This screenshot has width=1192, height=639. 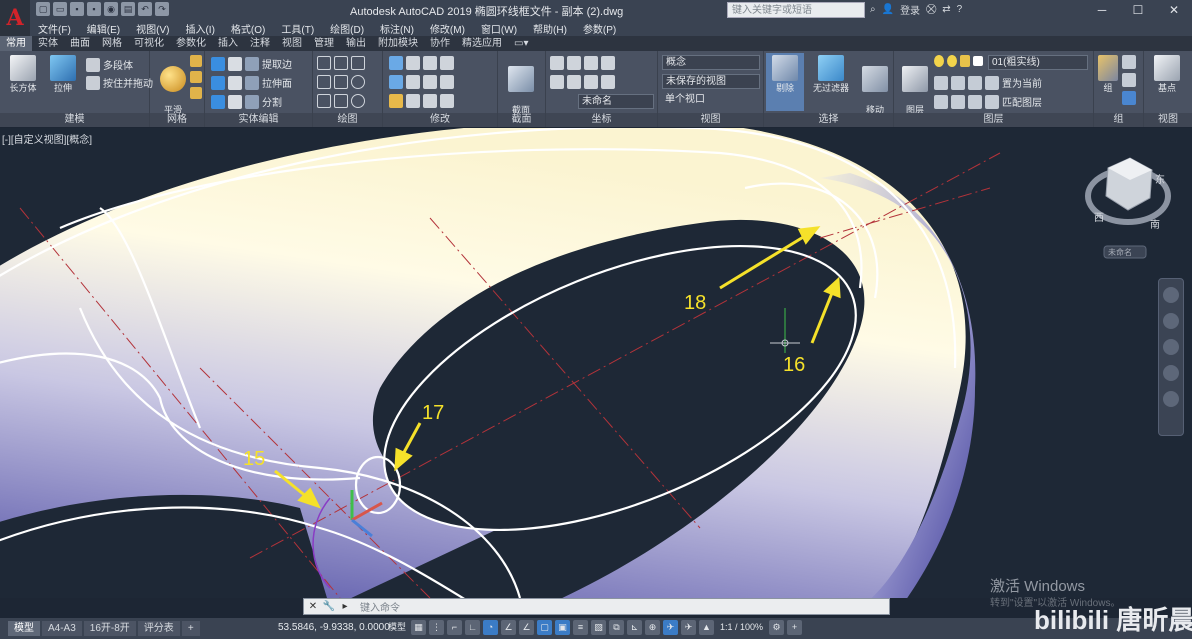 What do you see at coordinates (277, 63) in the screenshot?
I see `extract-edges-label: 提取边` at bounding box center [277, 63].